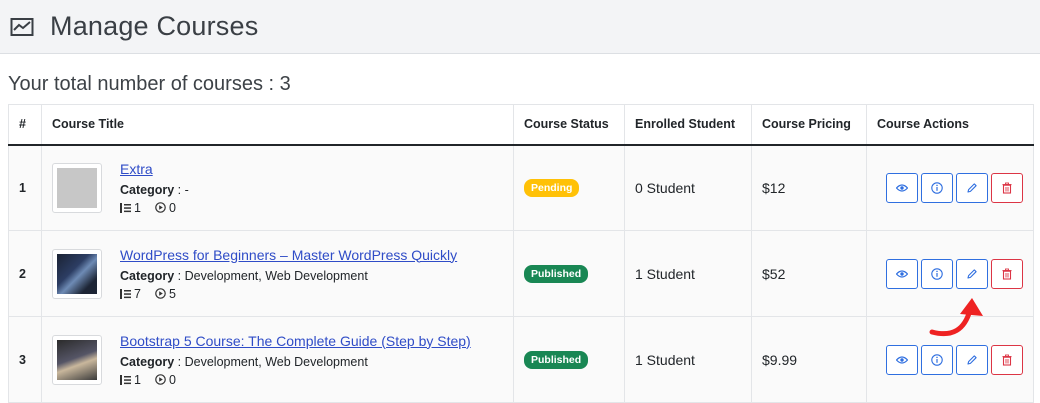  What do you see at coordinates (809, 273) in the screenshot?
I see `price-cell: $52` at bounding box center [809, 273].